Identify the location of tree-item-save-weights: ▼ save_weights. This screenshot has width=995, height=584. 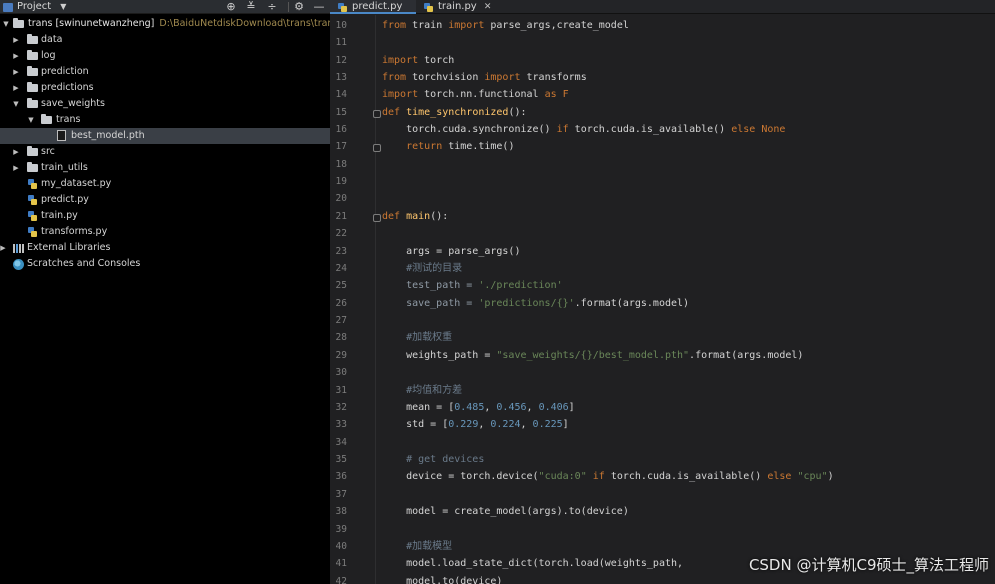
(165, 104).